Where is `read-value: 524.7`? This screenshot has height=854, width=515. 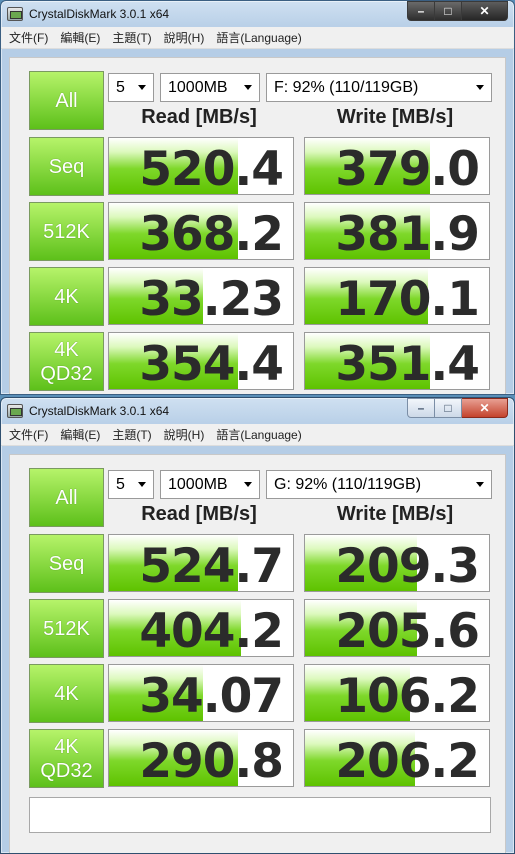 read-value: 524.7 is located at coordinates (211, 565).